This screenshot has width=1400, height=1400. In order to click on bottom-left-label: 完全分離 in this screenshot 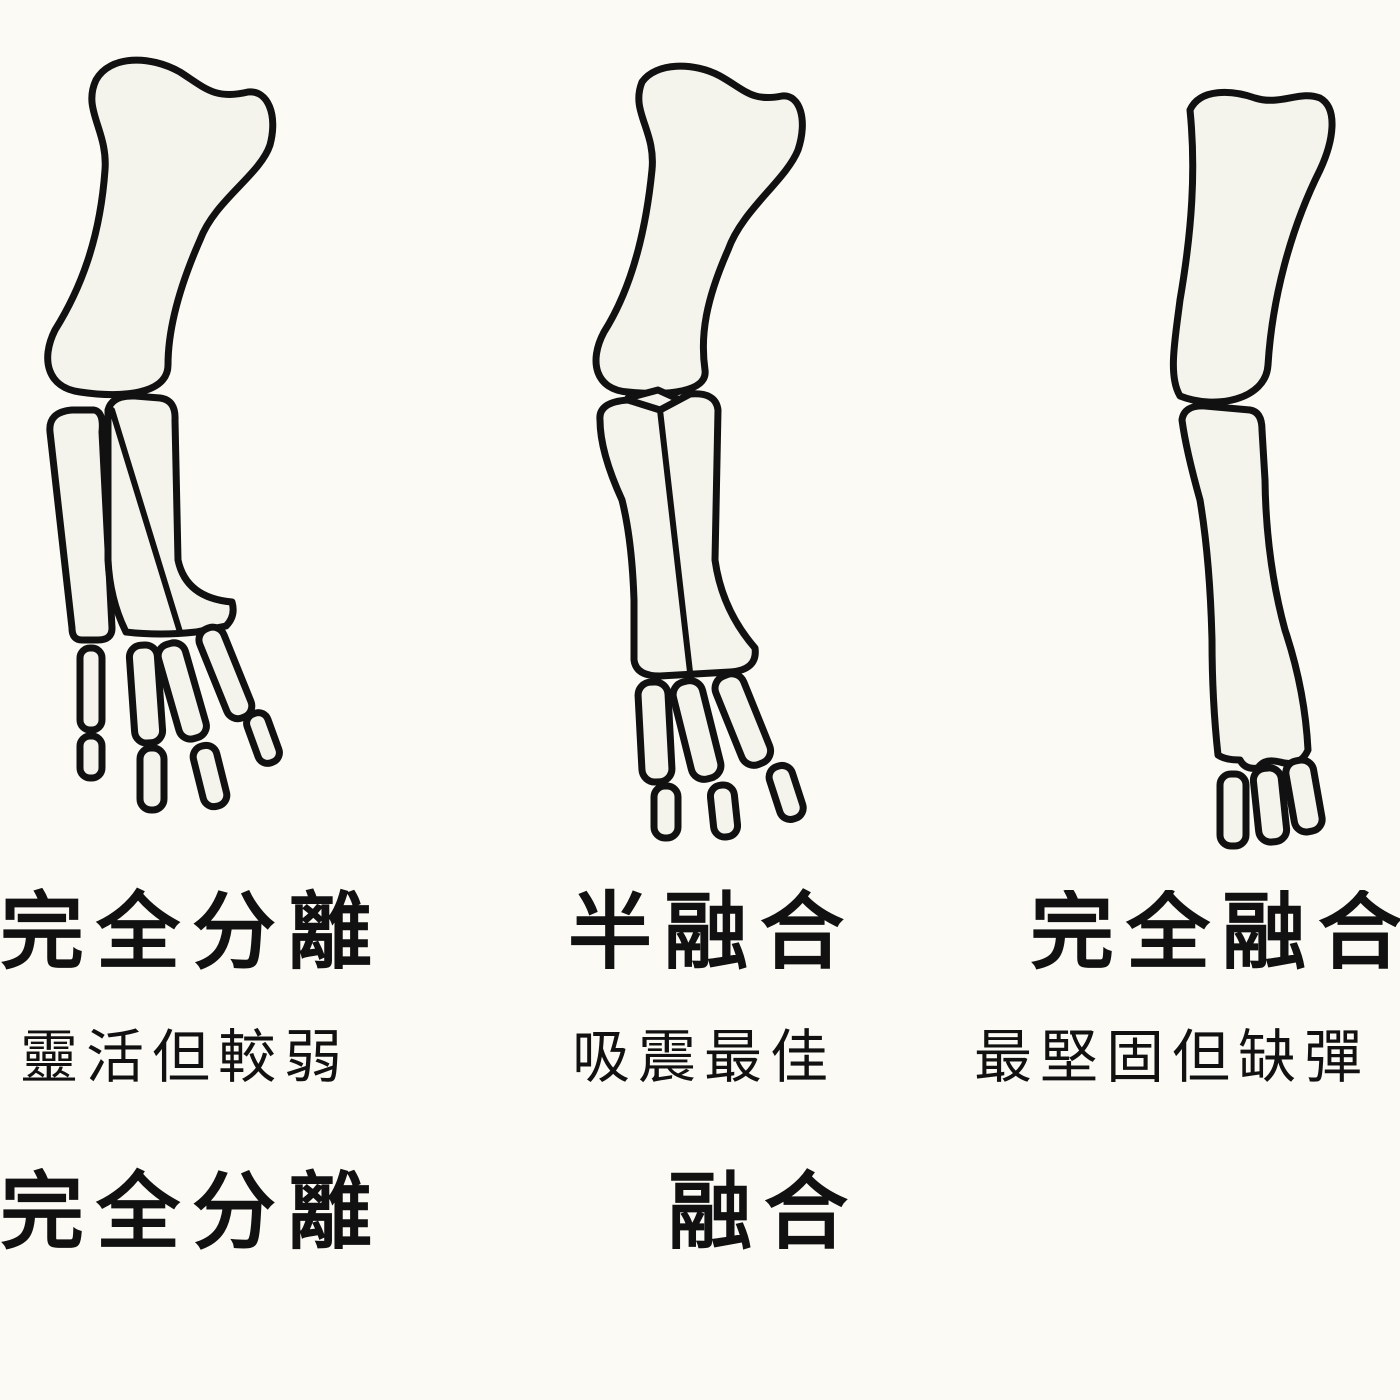, I will do `click(192, 1212)`.